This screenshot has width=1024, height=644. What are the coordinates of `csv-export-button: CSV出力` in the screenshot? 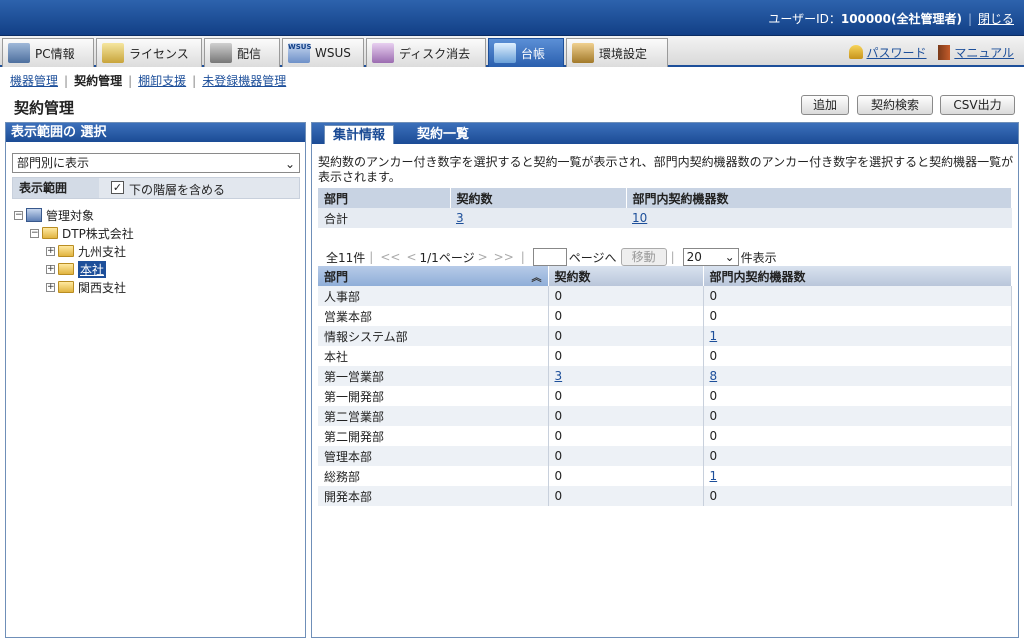 It's located at (977, 105).